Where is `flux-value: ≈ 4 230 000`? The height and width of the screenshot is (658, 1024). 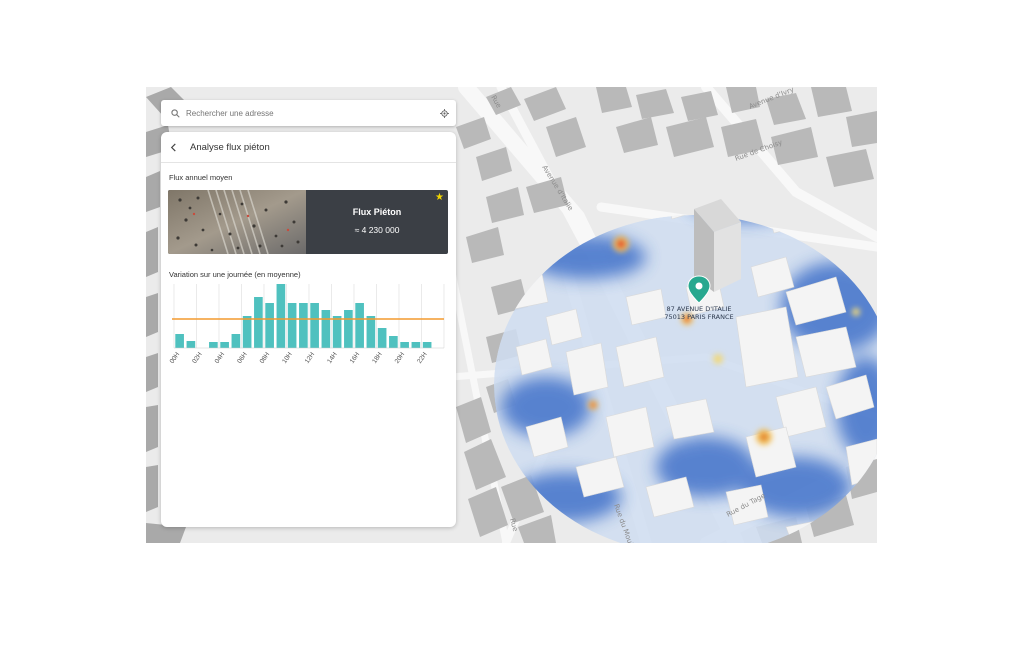
flux-value: ≈ 4 230 000 is located at coordinates (377, 230).